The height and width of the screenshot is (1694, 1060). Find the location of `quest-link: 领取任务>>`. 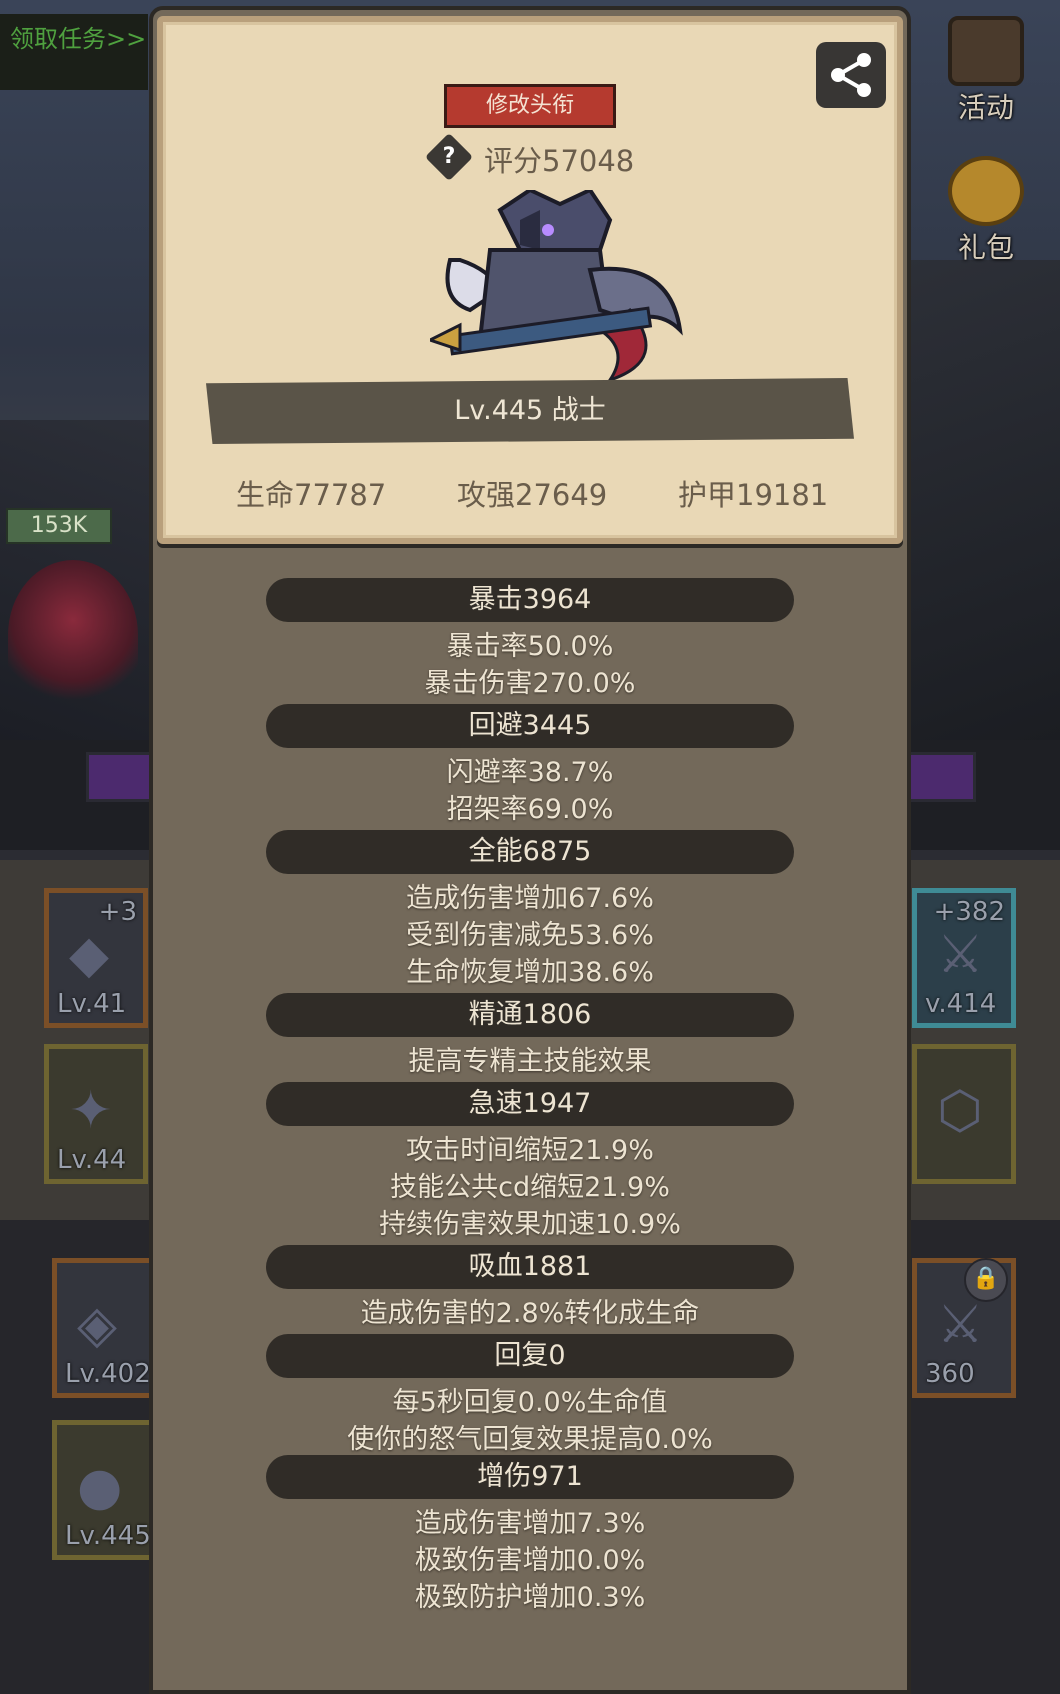

quest-link: 领取任务>> is located at coordinates (74, 52).